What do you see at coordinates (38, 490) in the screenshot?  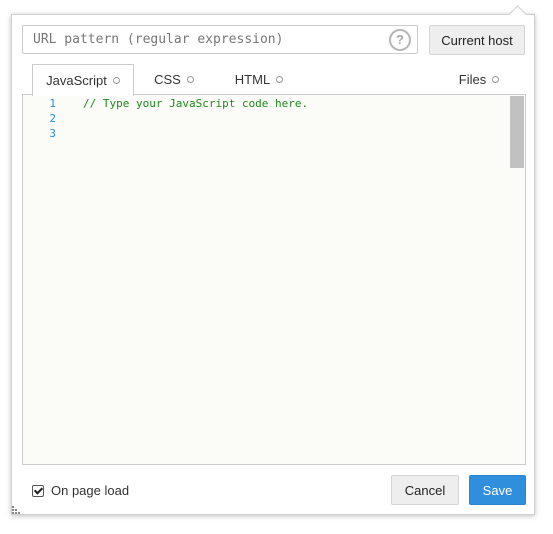 I see `on-page-load-checkbox` at bounding box center [38, 490].